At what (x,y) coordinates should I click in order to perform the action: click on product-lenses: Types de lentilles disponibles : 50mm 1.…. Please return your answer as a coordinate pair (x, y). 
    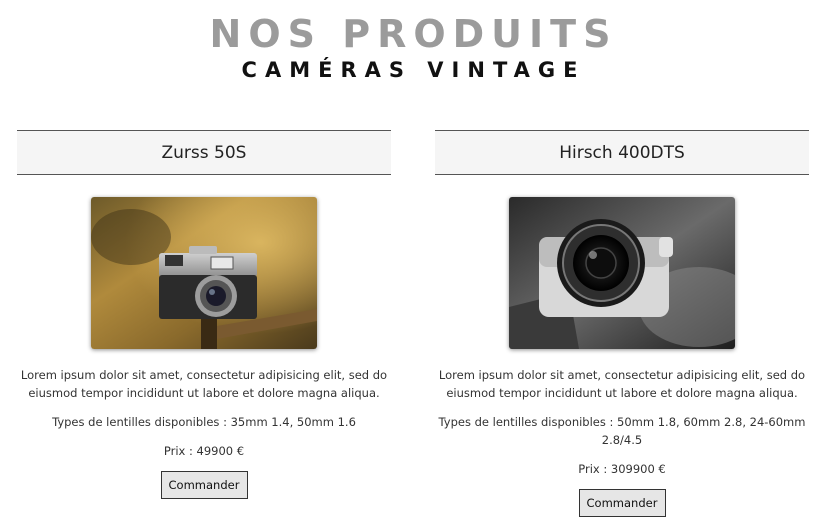
    Looking at the image, I should click on (622, 431).